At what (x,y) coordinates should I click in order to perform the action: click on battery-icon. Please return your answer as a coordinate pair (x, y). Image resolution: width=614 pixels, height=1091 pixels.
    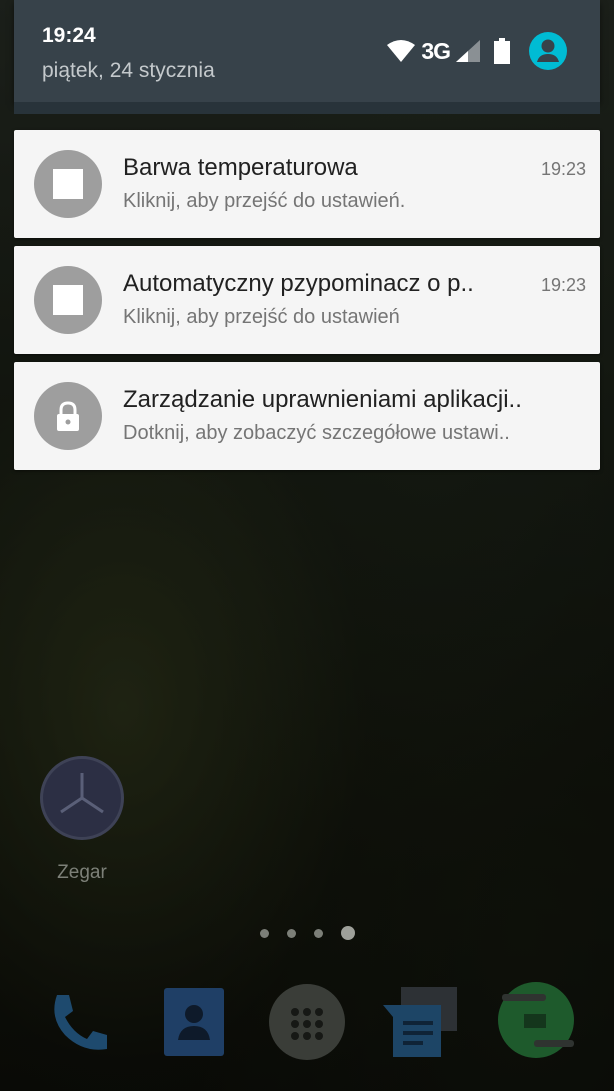
    Looking at the image, I should click on (502, 51).